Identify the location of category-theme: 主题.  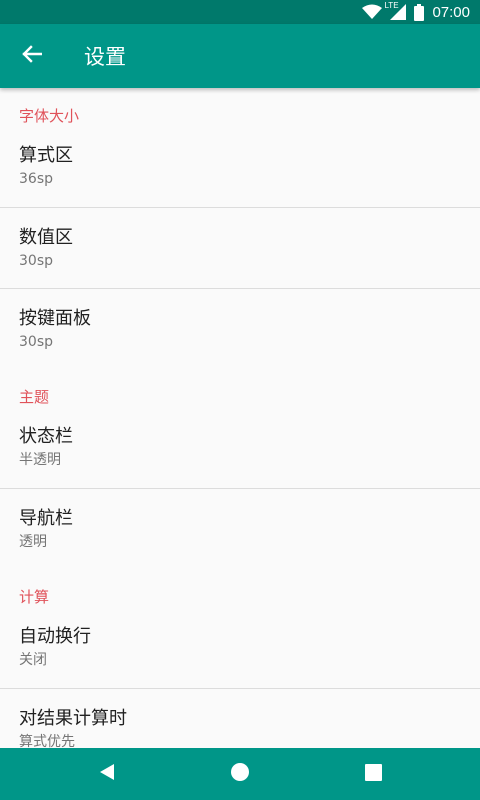
(34, 397).